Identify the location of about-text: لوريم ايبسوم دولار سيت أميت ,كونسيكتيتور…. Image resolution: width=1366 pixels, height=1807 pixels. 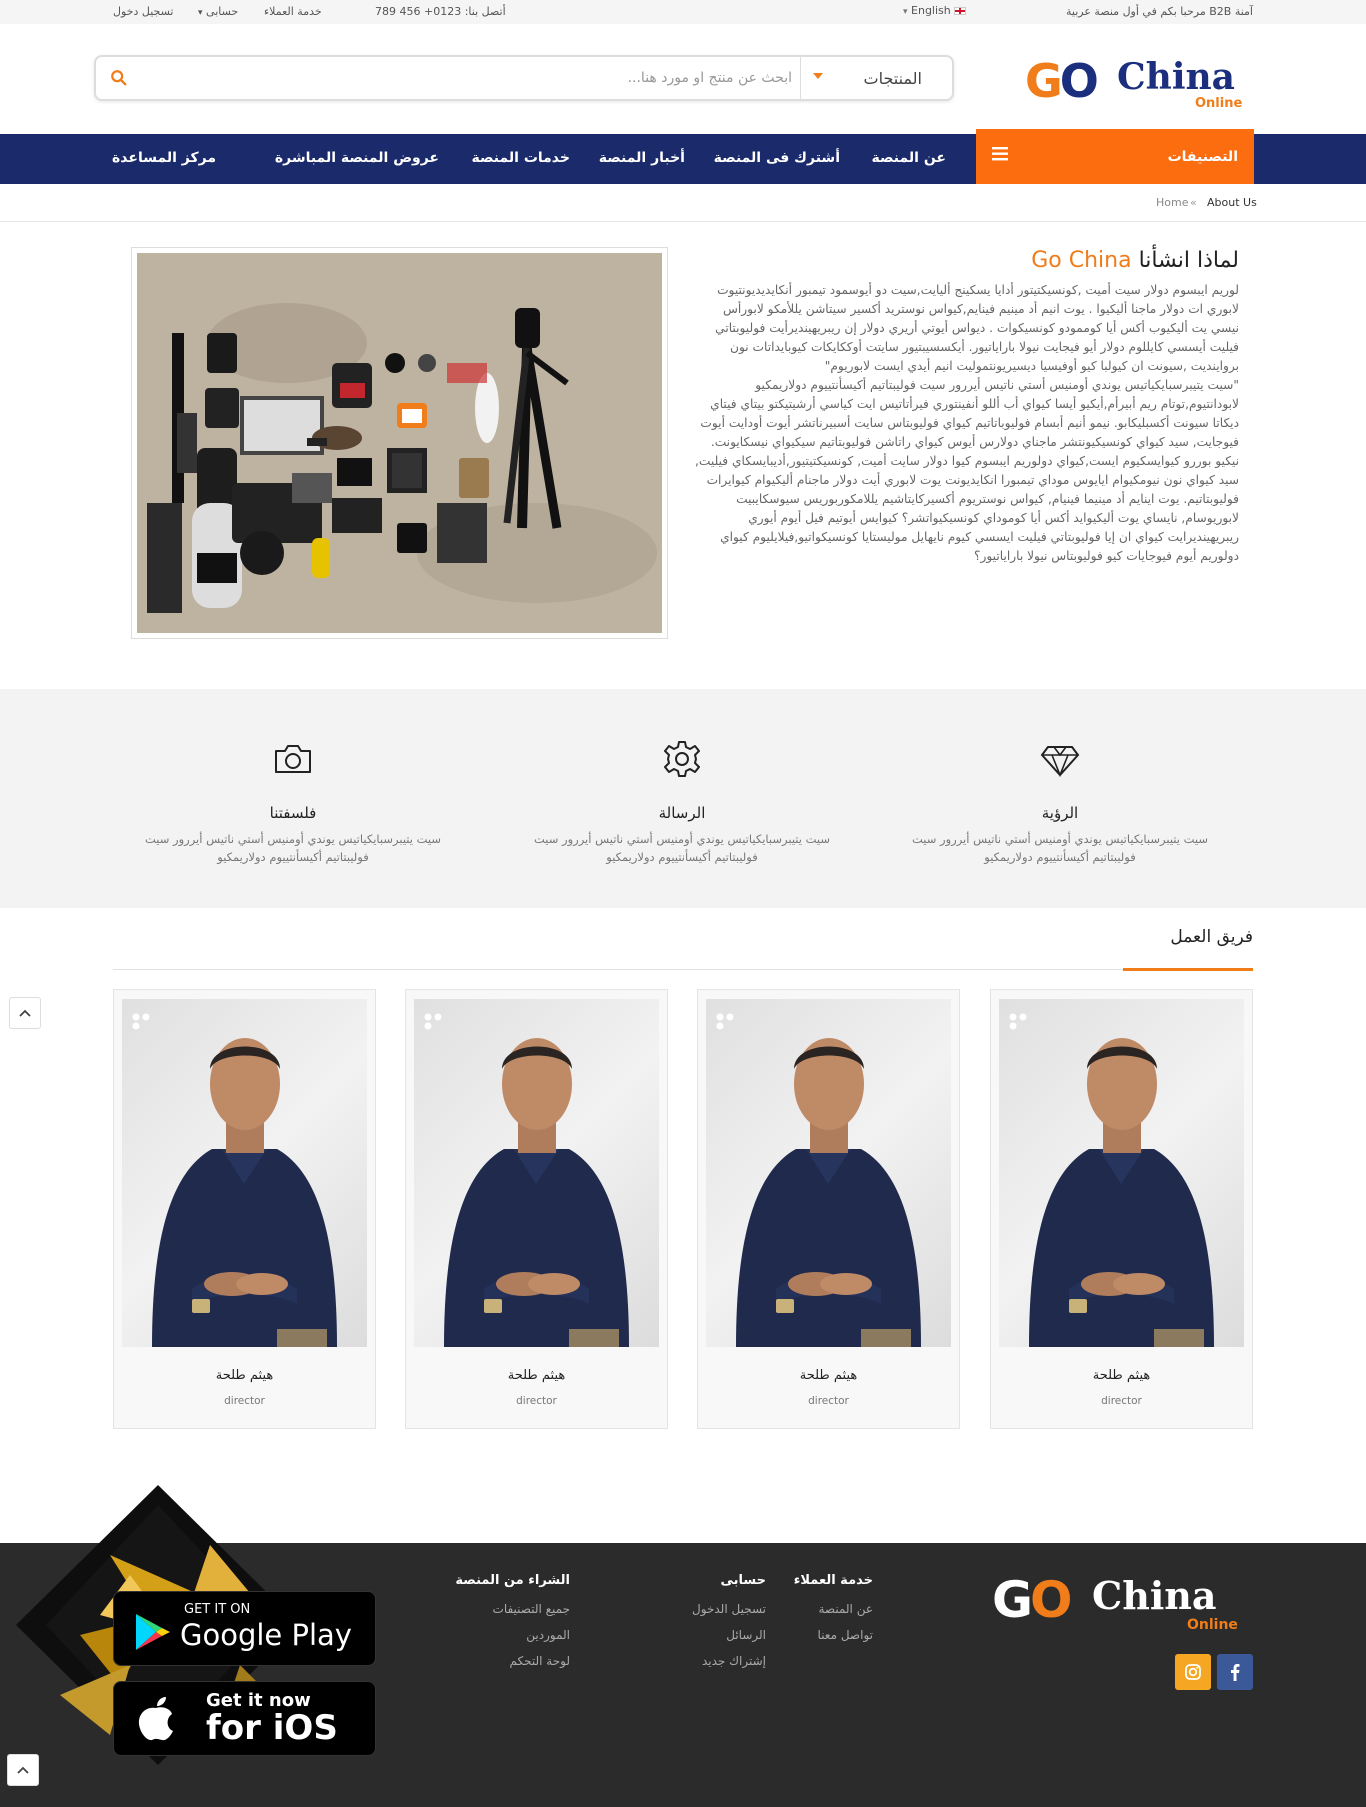
(966, 423).